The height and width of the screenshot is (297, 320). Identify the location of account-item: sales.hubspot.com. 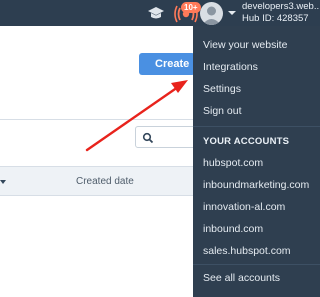
(247, 251).